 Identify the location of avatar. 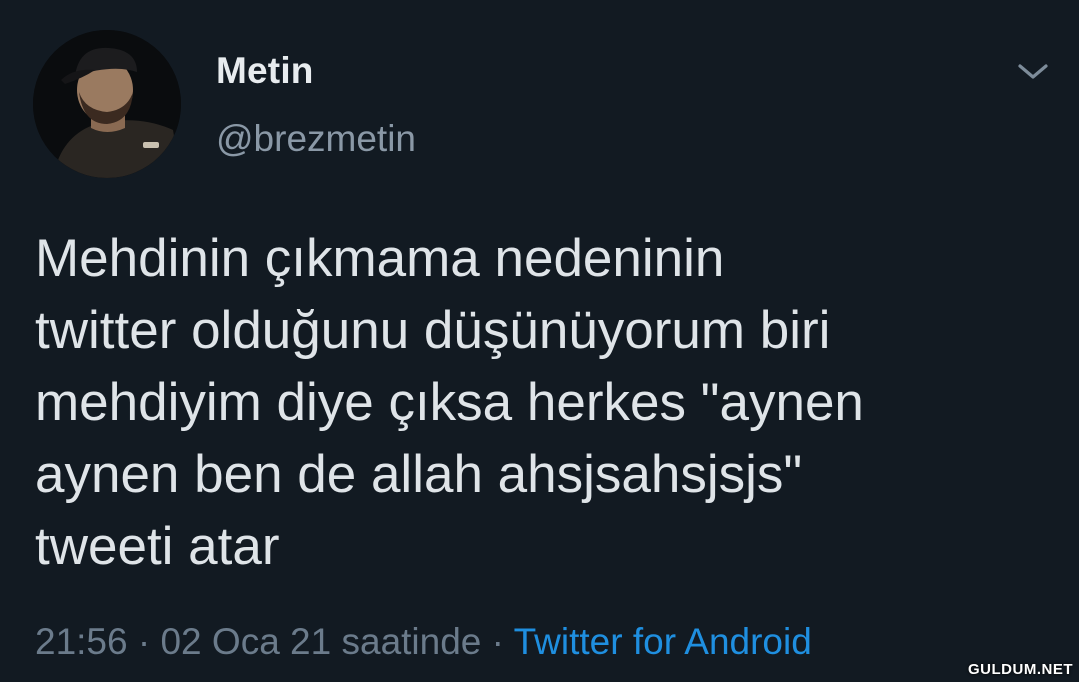
(107, 104).